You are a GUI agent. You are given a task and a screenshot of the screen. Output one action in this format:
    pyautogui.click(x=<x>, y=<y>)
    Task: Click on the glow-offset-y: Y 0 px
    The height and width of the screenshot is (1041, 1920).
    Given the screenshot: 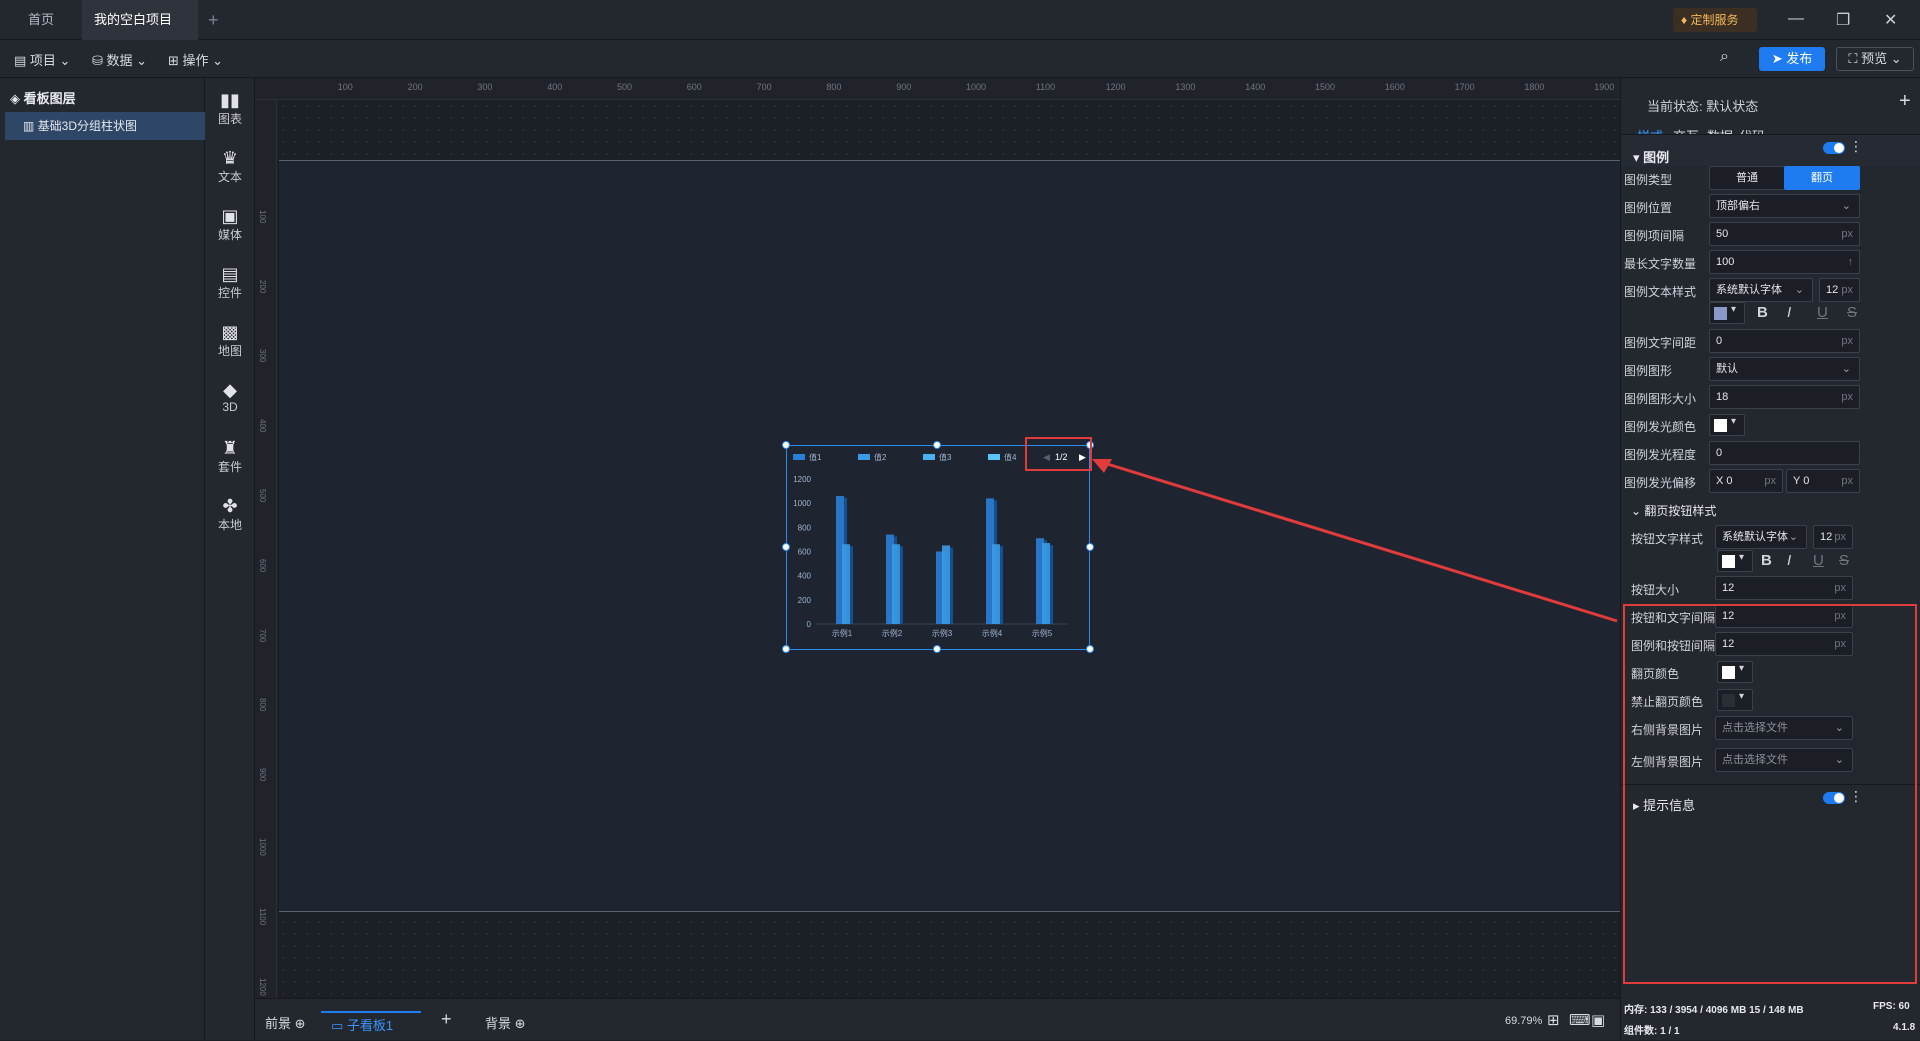 What is the action you would take?
    pyautogui.click(x=1823, y=481)
    